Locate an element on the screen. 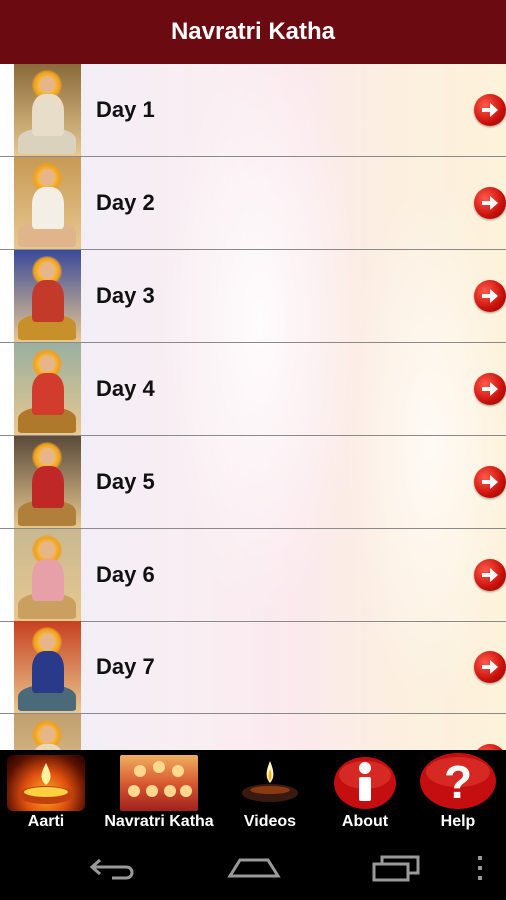  system-nav-bar is located at coordinates (253, 868).